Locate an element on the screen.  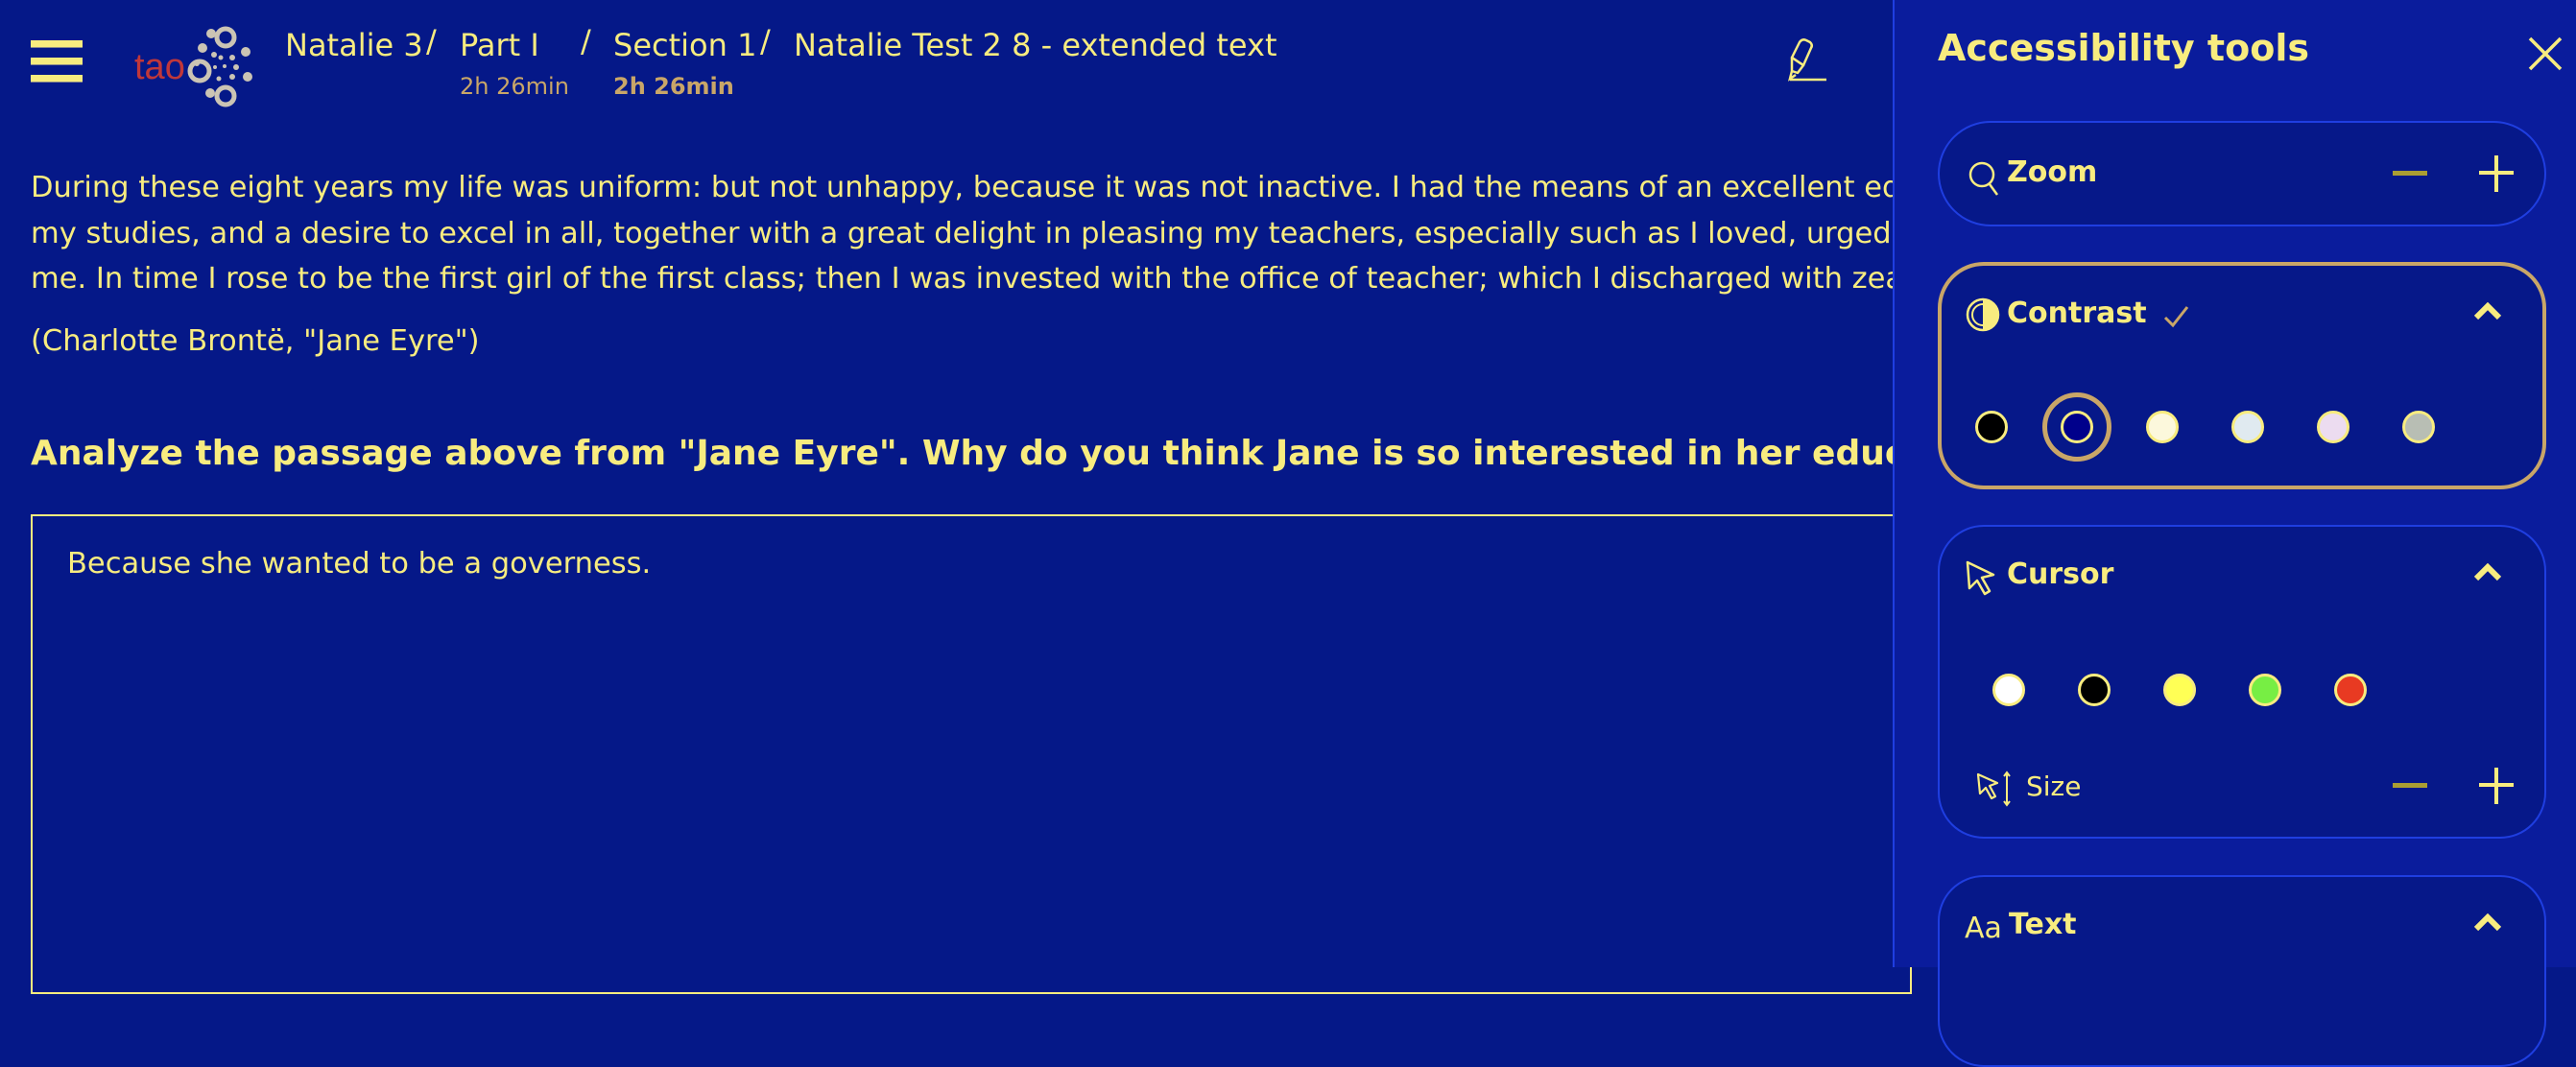
contrast-header: Contrast is located at coordinates (2242, 314).